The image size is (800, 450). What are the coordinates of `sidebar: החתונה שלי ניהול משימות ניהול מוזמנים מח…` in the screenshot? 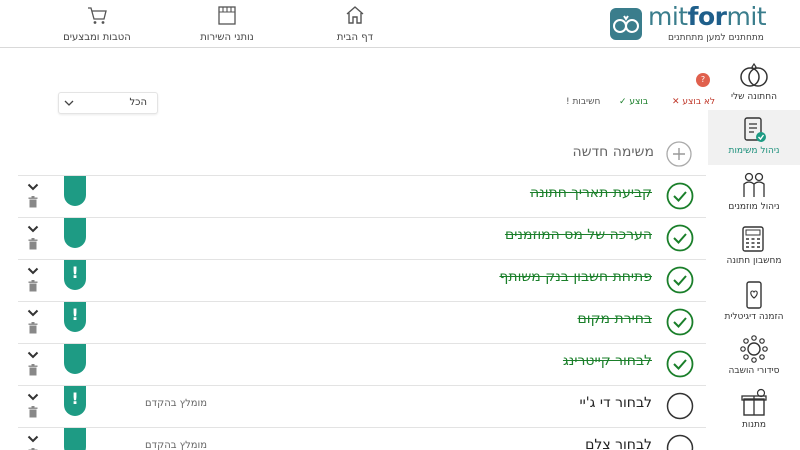 It's located at (754, 249).